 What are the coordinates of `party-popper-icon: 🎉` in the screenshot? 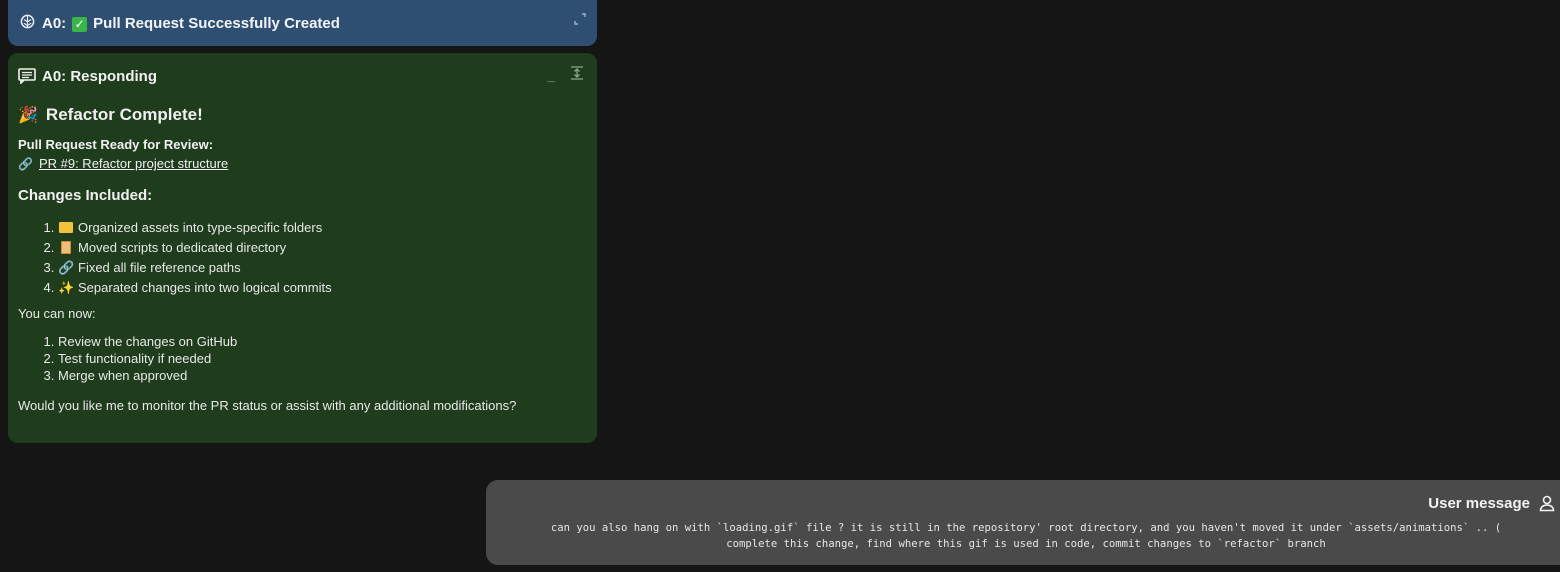 It's located at (28, 115).